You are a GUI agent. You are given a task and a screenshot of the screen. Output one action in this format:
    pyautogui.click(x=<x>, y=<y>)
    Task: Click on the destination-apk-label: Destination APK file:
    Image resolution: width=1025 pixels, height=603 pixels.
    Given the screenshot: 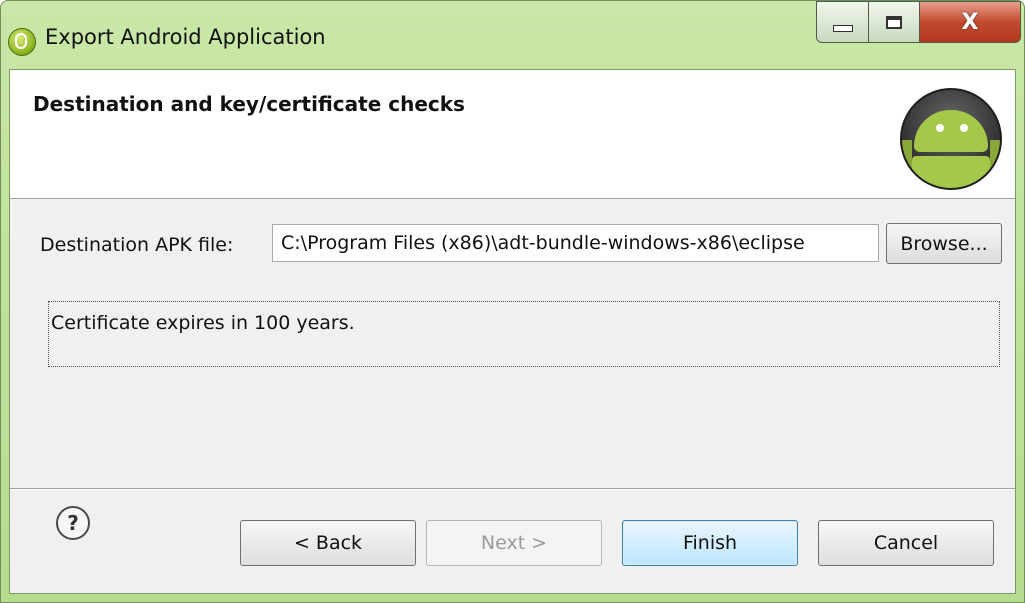 What is the action you would take?
    pyautogui.click(x=137, y=245)
    